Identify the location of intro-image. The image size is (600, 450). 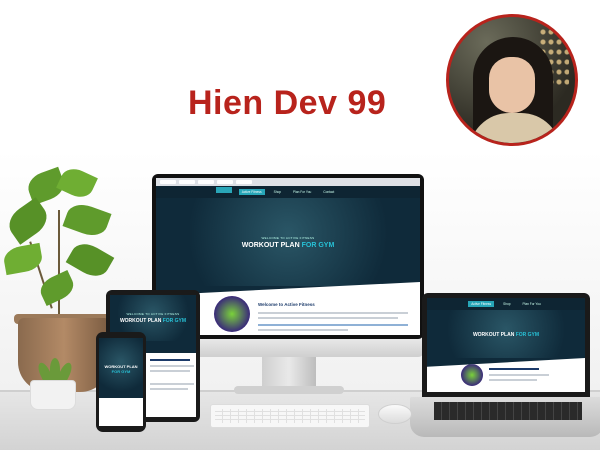
(232, 314).